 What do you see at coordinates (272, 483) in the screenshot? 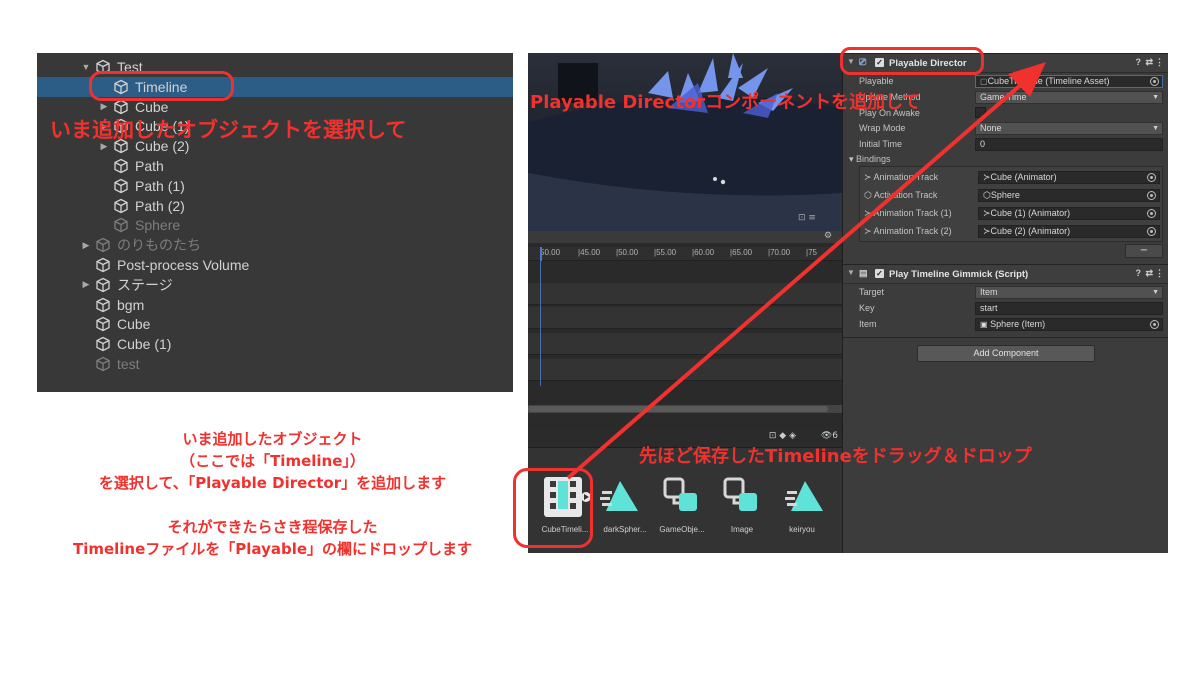
I see `instruction-line: を選択して、「Playable Director」を追加します` at bounding box center [272, 483].